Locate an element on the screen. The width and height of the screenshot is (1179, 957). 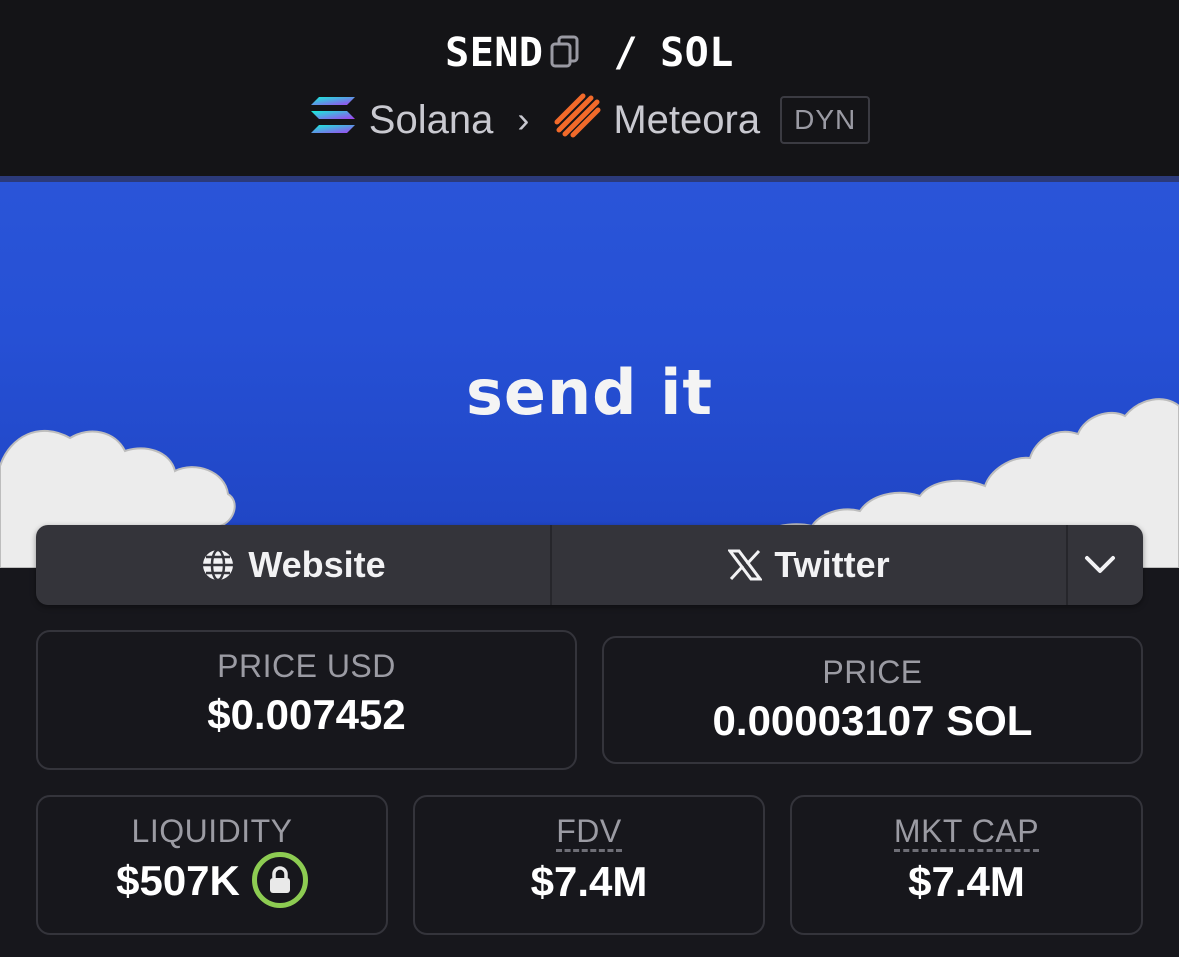
solana-logo-icon is located at coordinates (333, 120).